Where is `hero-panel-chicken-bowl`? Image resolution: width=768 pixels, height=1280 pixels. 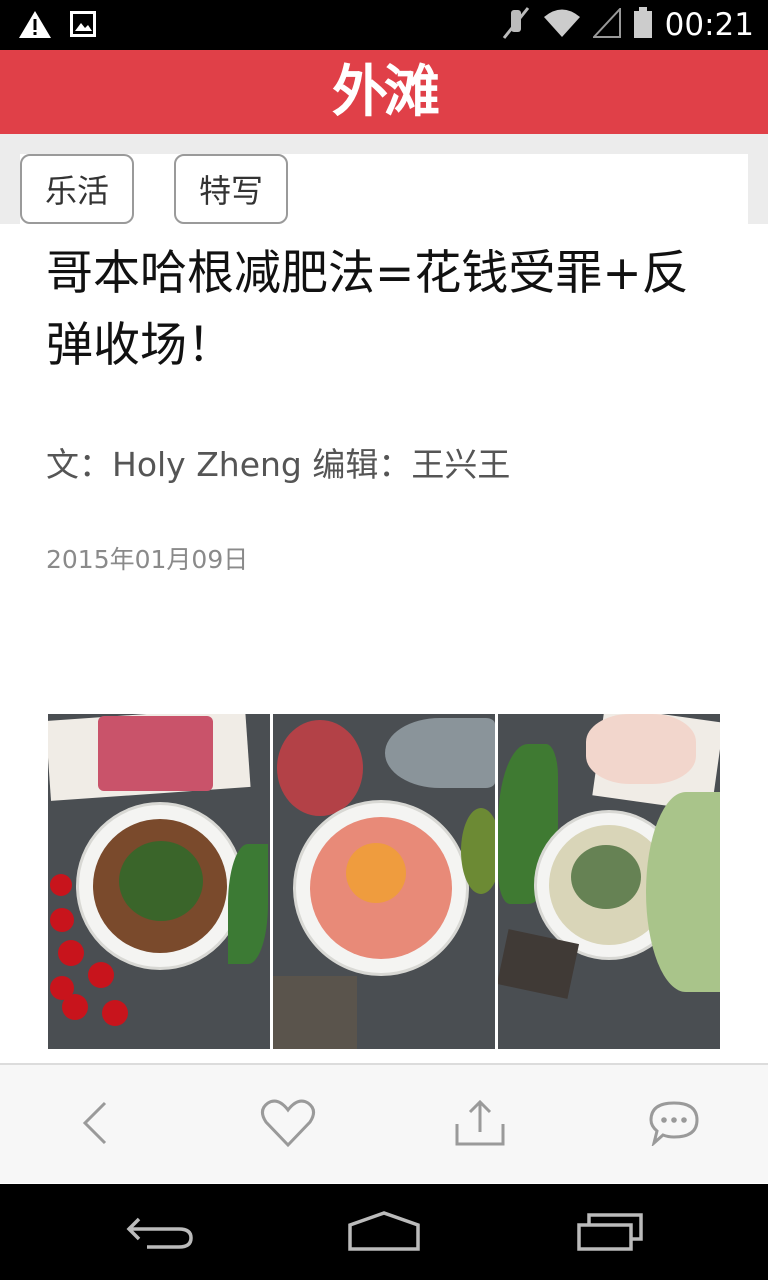 hero-panel-chicken-bowl is located at coordinates (609, 881).